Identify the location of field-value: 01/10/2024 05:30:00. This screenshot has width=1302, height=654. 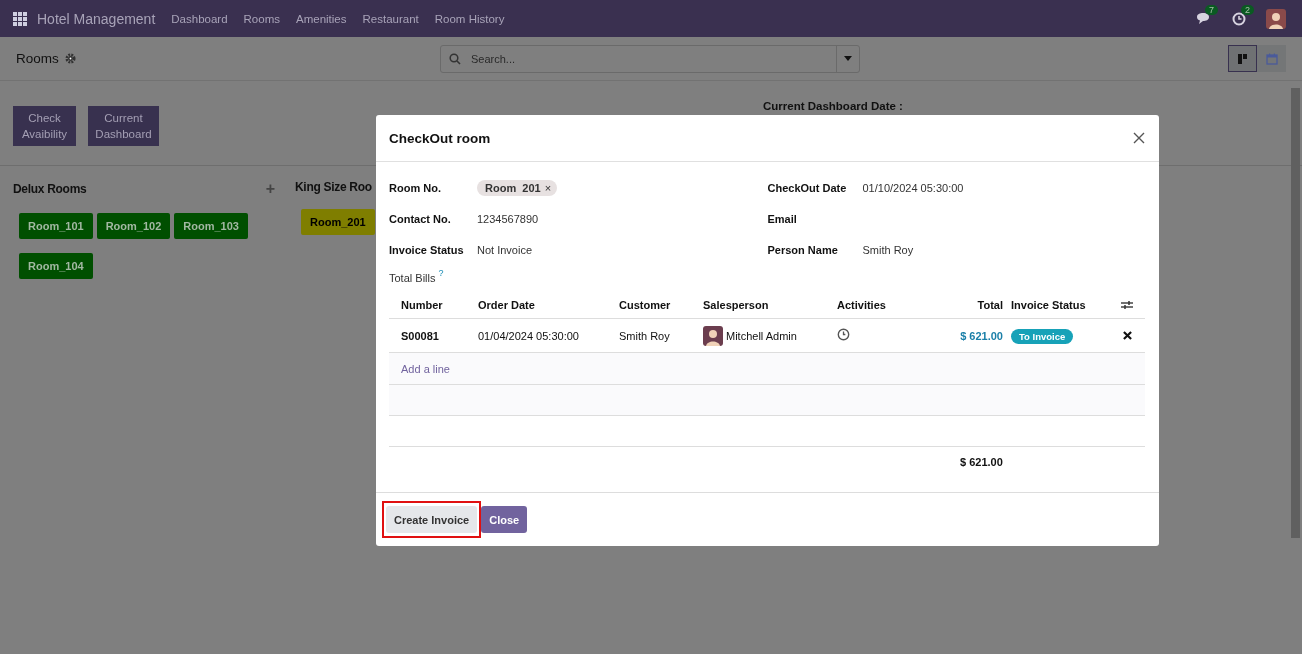
(913, 187).